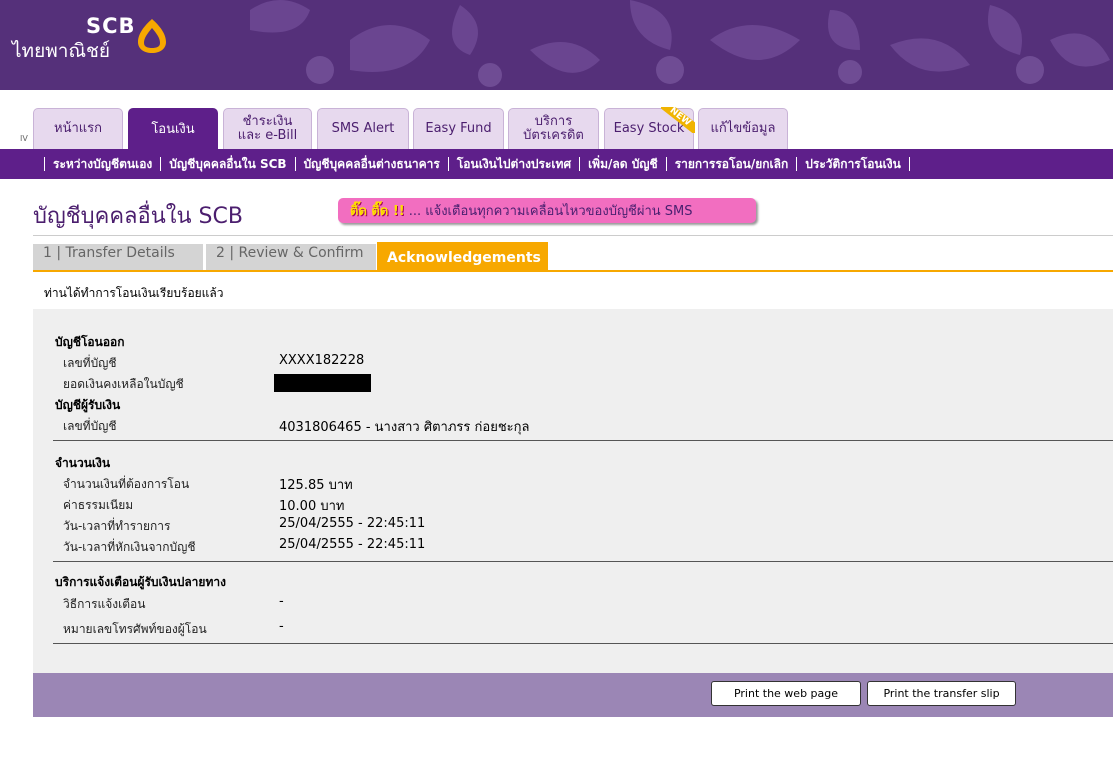 The height and width of the screenshot is (780, 1113). I want to click on subnav-own-accounts: ระหว่างบัญชีตนเอง, so click(102, 164).